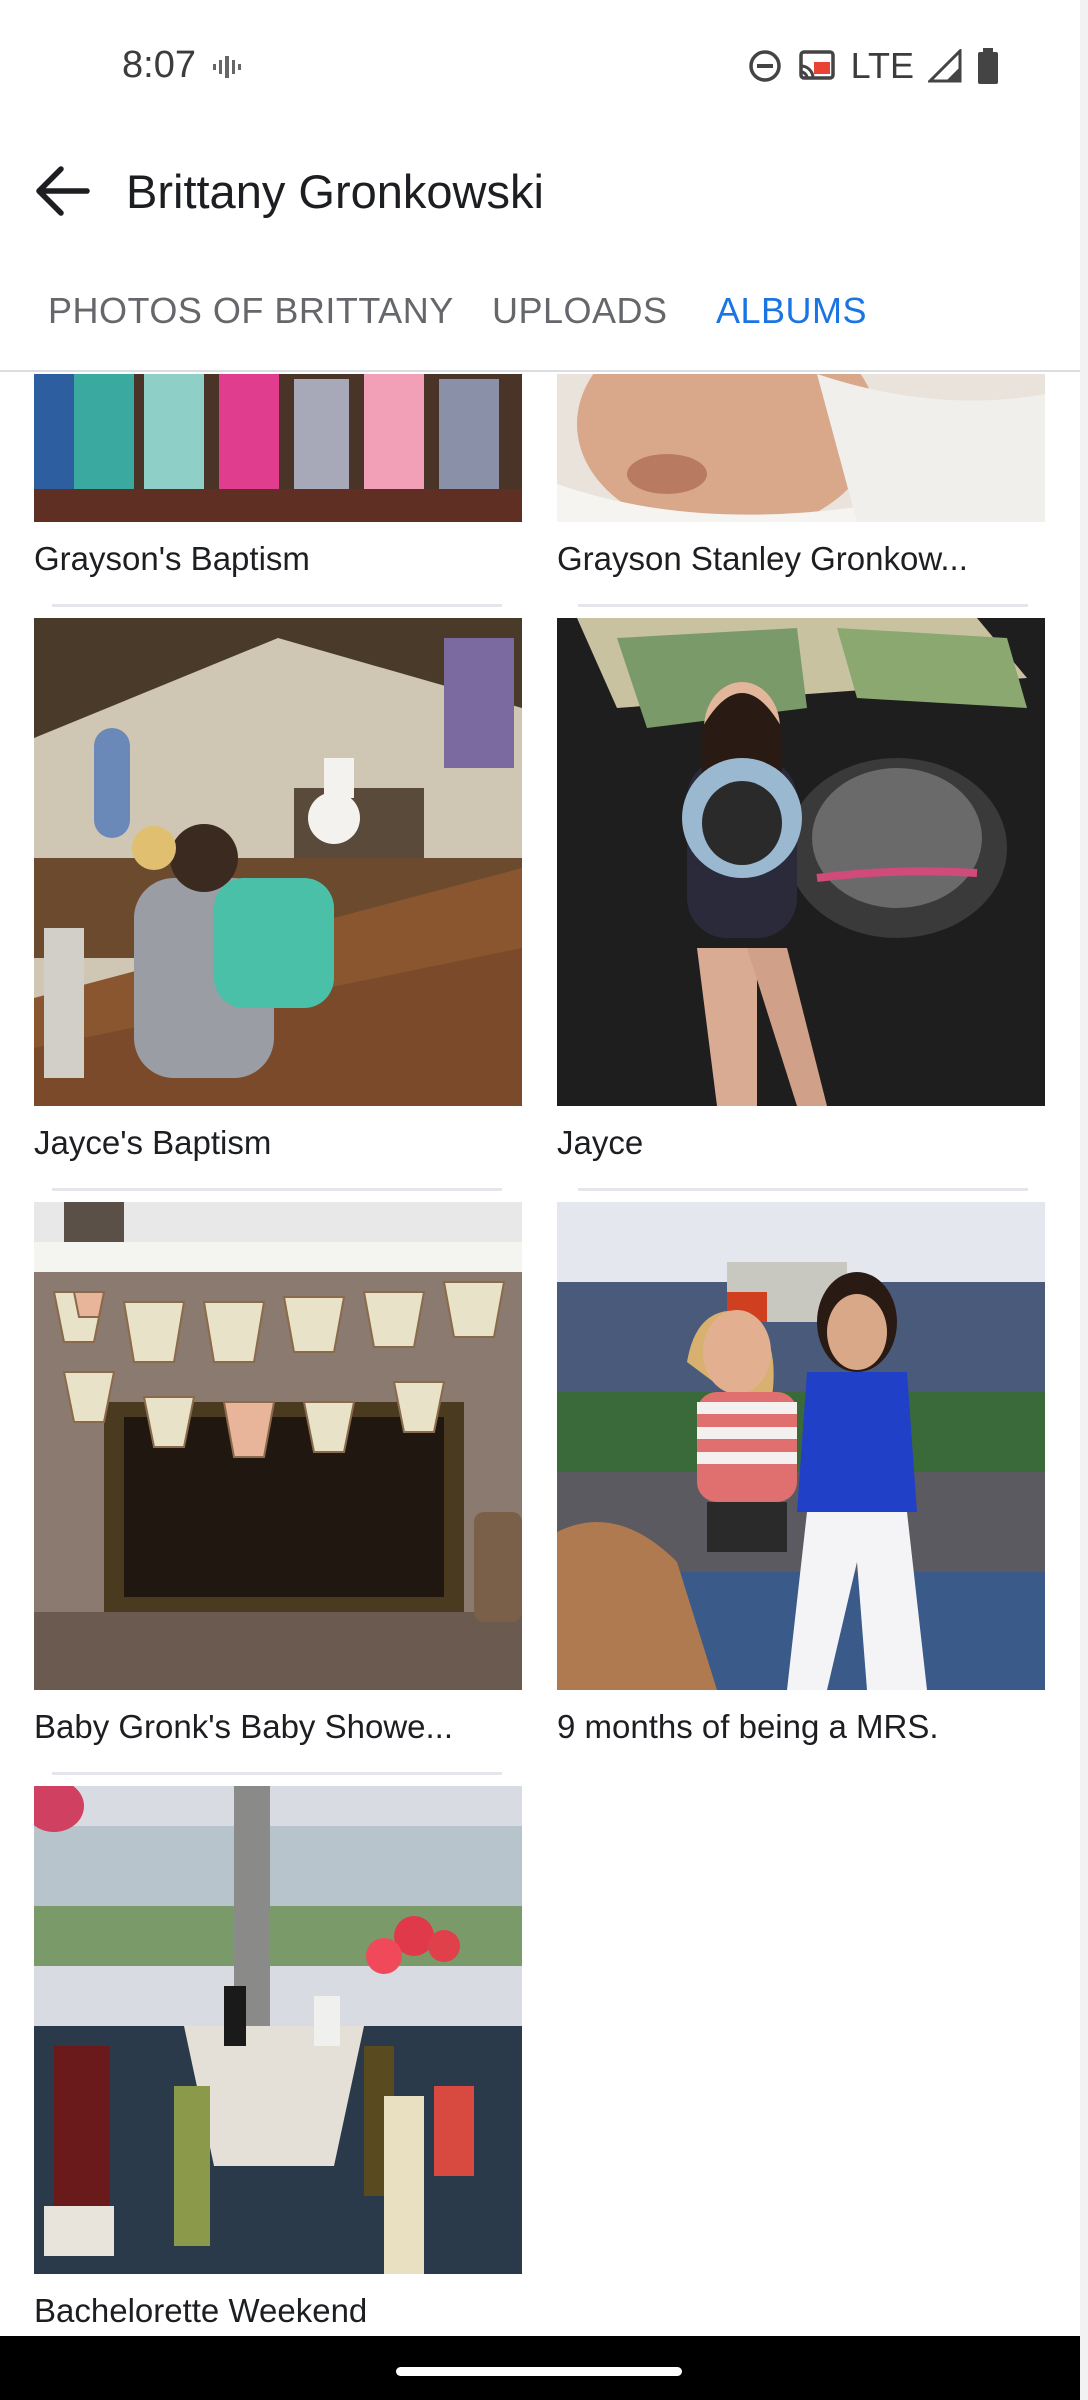 The width and height of the screenshot is (1088, 2400). I want to click on album-title: Bachelorette Weekend, so click(200, 2311).